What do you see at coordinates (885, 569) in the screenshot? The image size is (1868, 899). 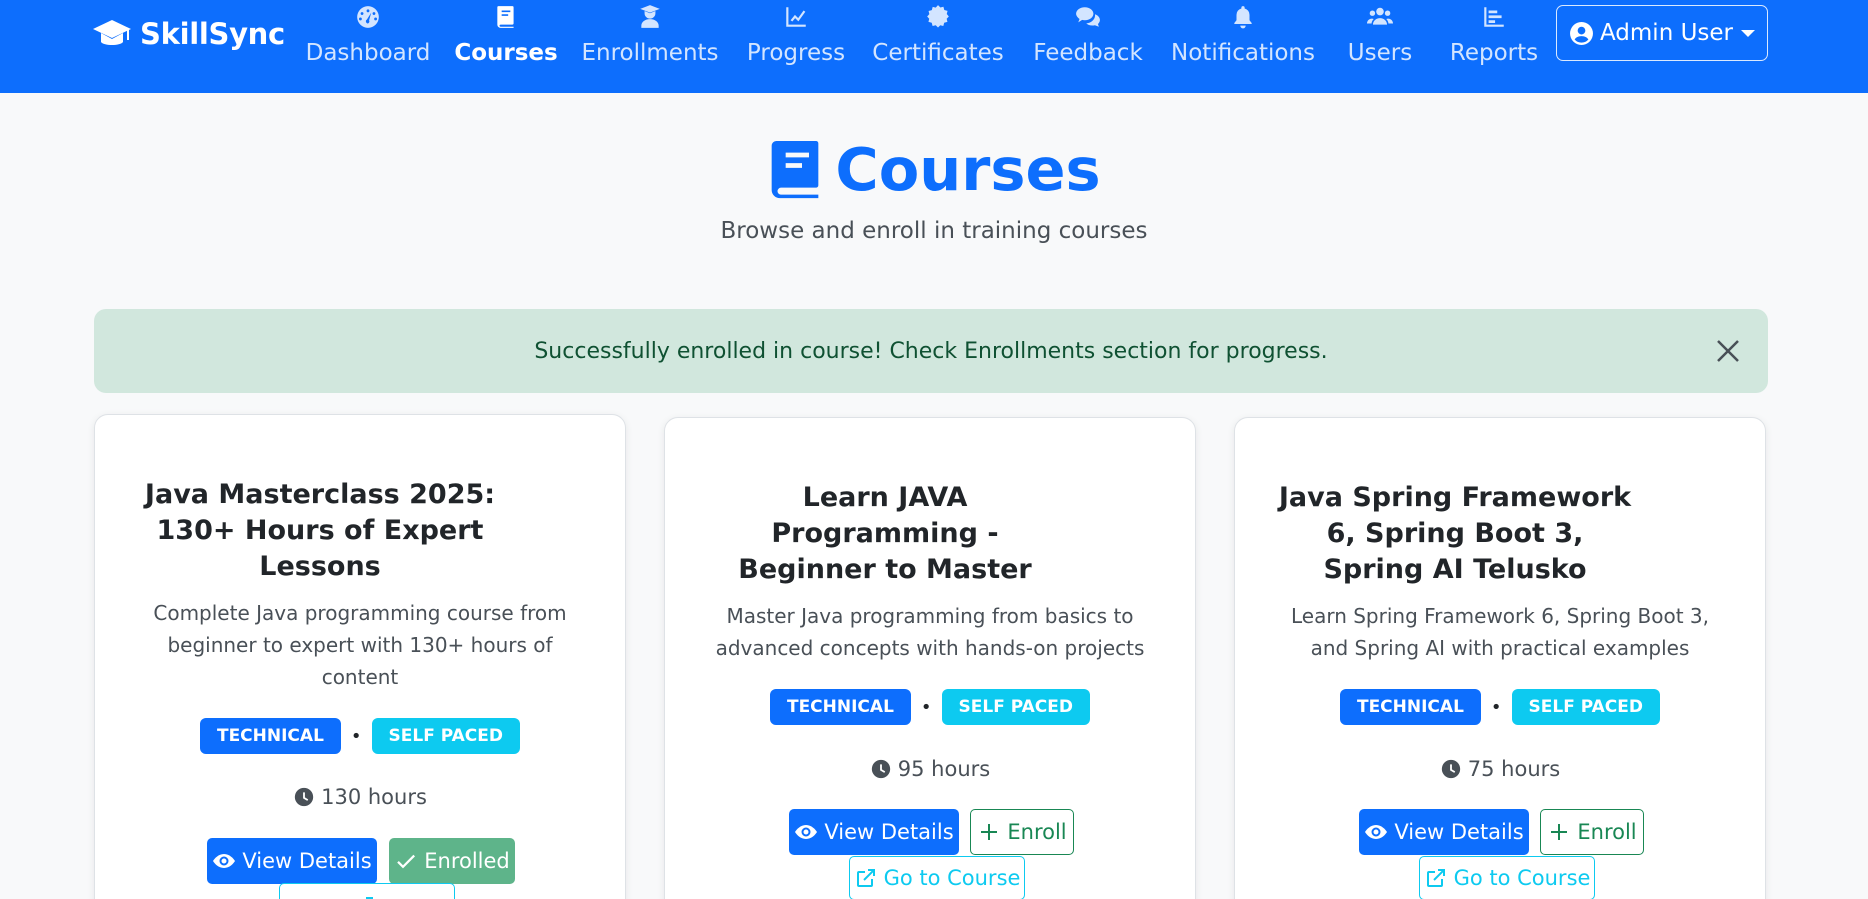 I see `course-title-line: Beginner to Master` at bounding box center [885, 569].